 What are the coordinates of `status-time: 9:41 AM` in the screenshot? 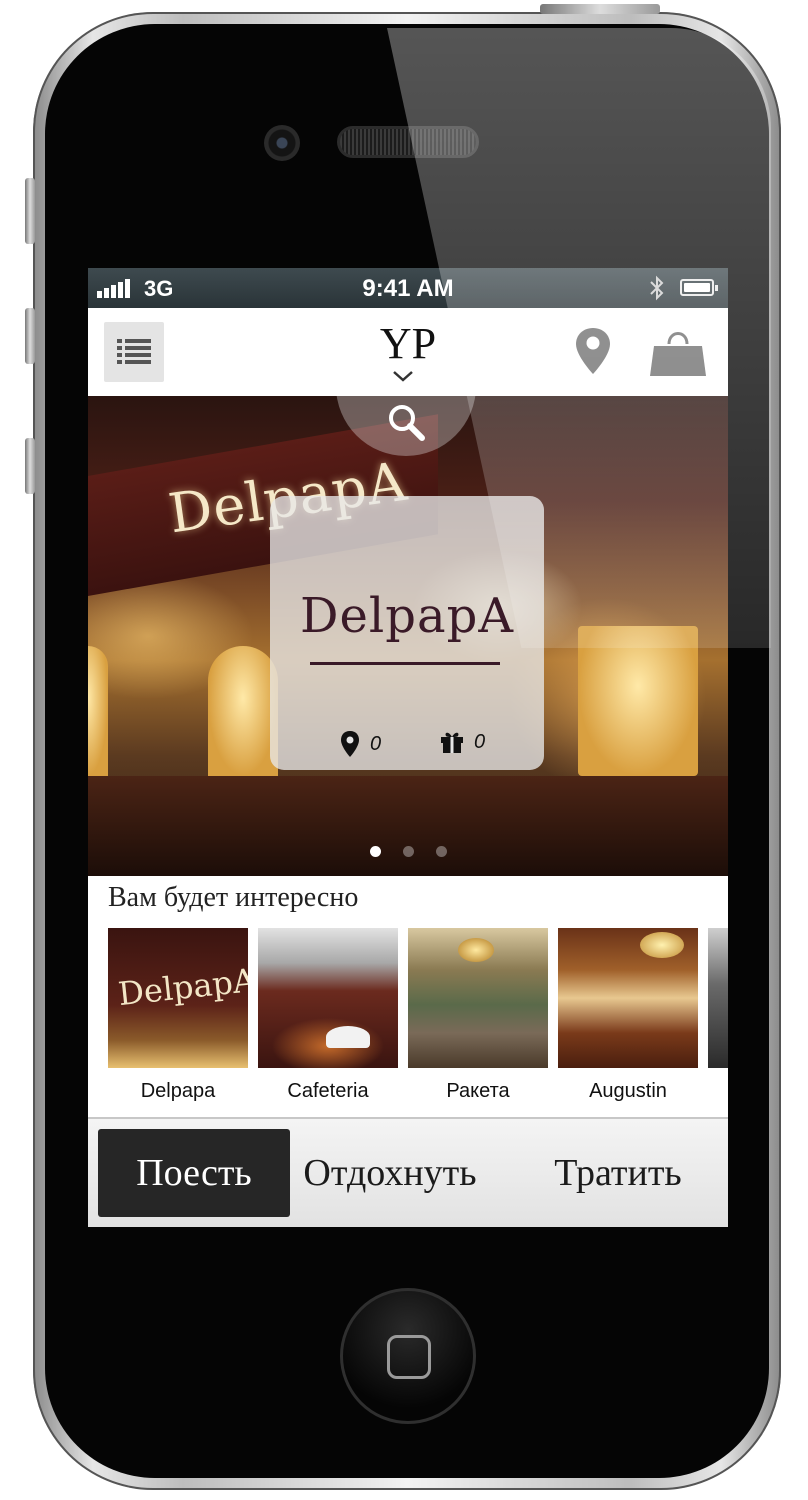 It's located at (408, 288).